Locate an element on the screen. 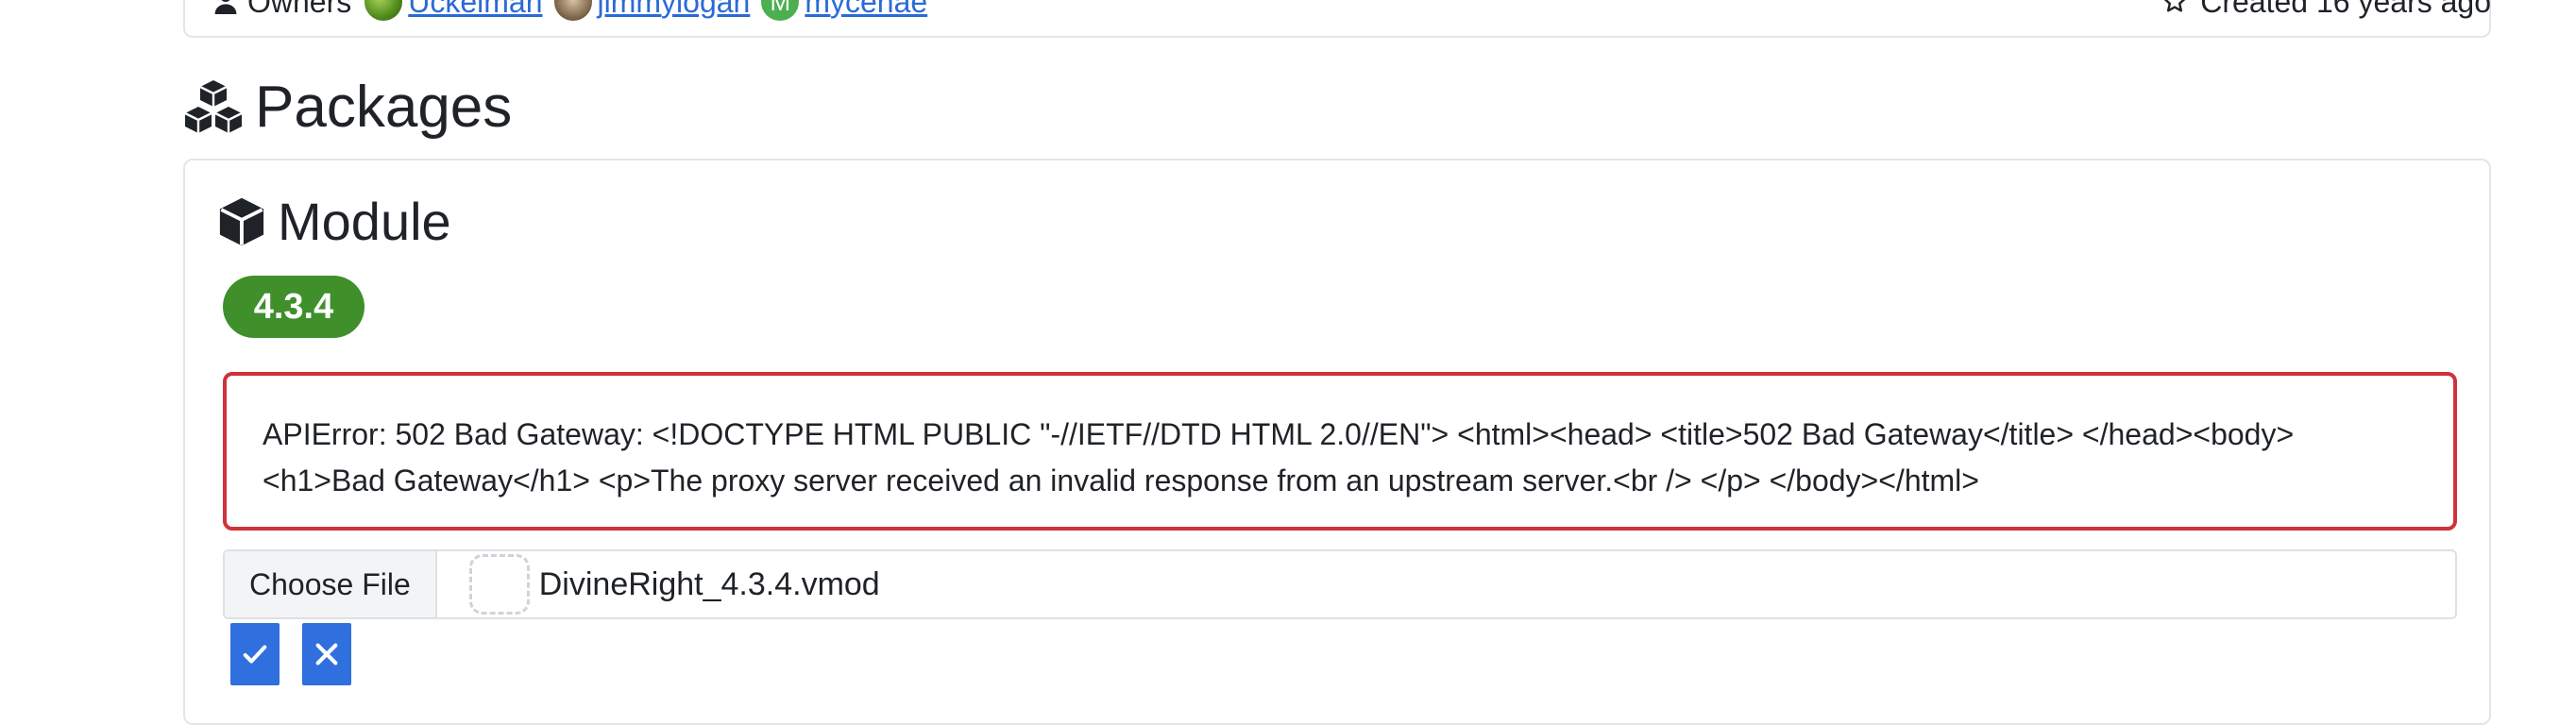 The width and height of the screenshot is (2576, 725). star-icon is located at coordinates (2175, 6).